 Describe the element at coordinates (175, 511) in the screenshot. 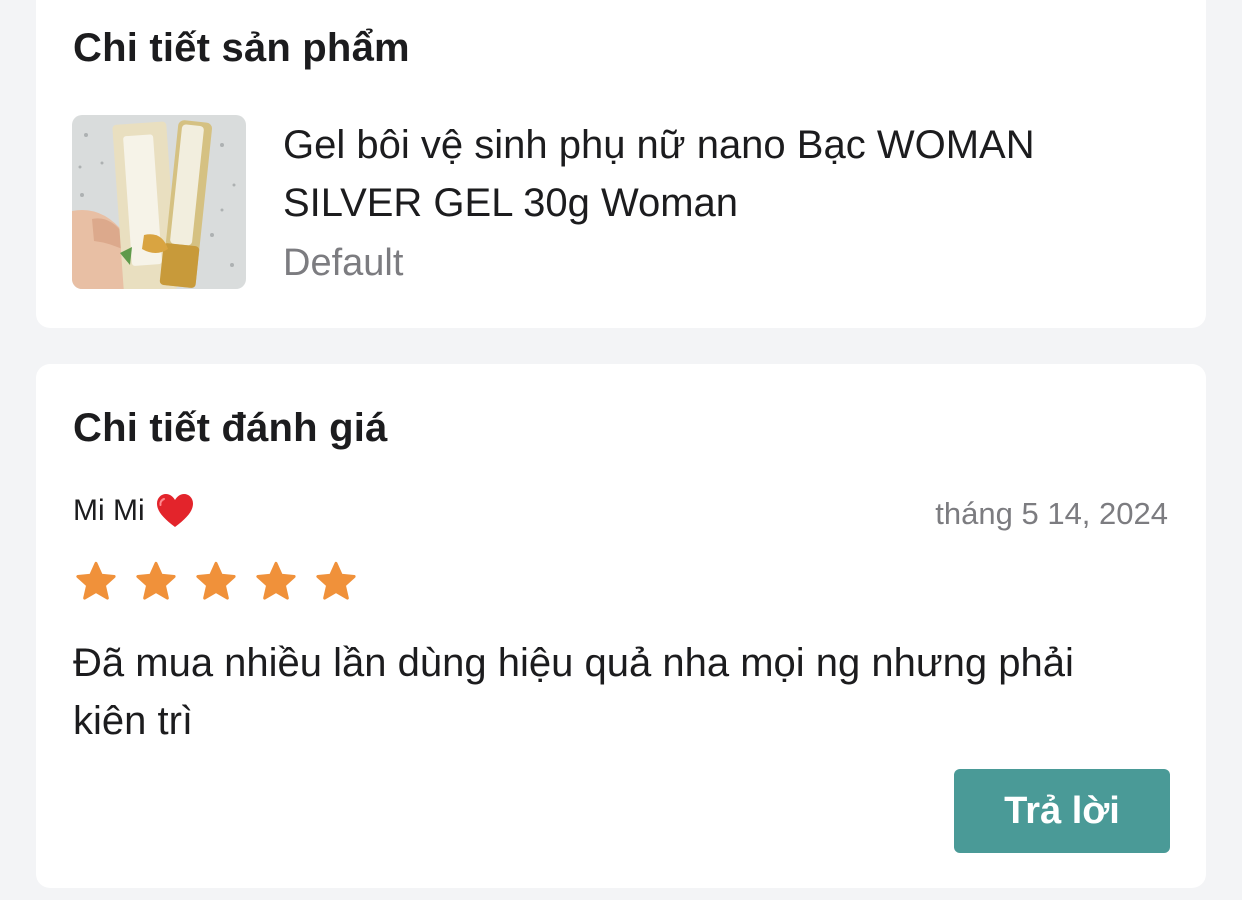

I see `heart-icon` at that location.